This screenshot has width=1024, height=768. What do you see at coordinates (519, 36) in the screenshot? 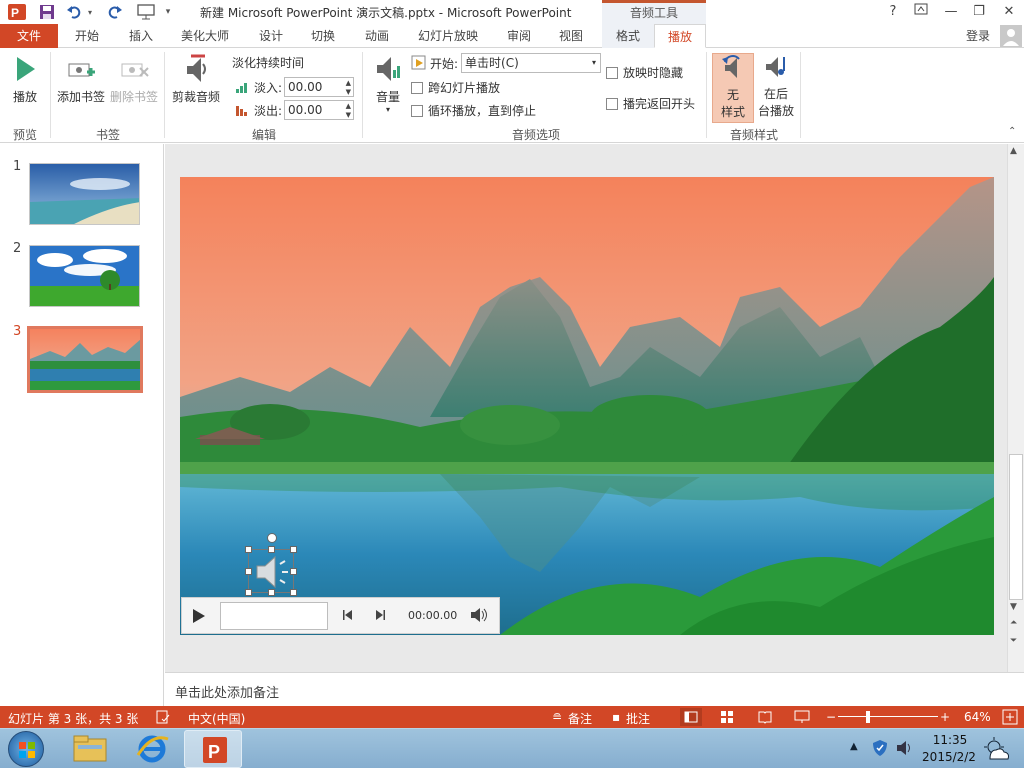
I see `tab-review: 审阅` at bounding box center [519, 36].